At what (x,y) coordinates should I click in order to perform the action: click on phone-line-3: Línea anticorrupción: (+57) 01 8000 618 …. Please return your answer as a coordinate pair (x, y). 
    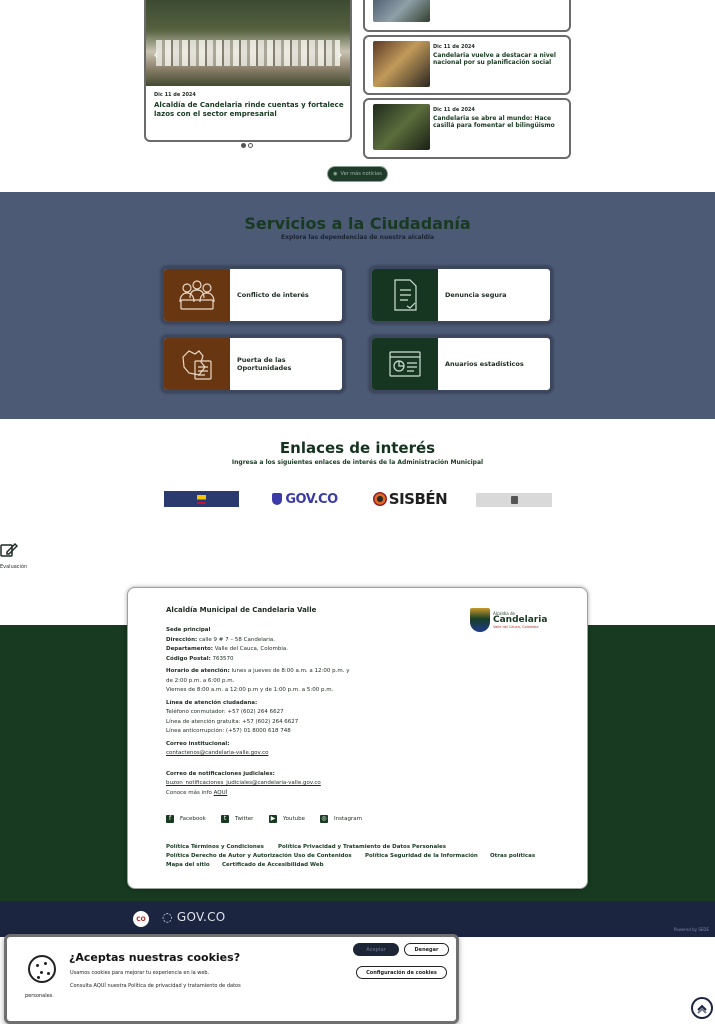
    Looking at the image, I should click on (228, 731).